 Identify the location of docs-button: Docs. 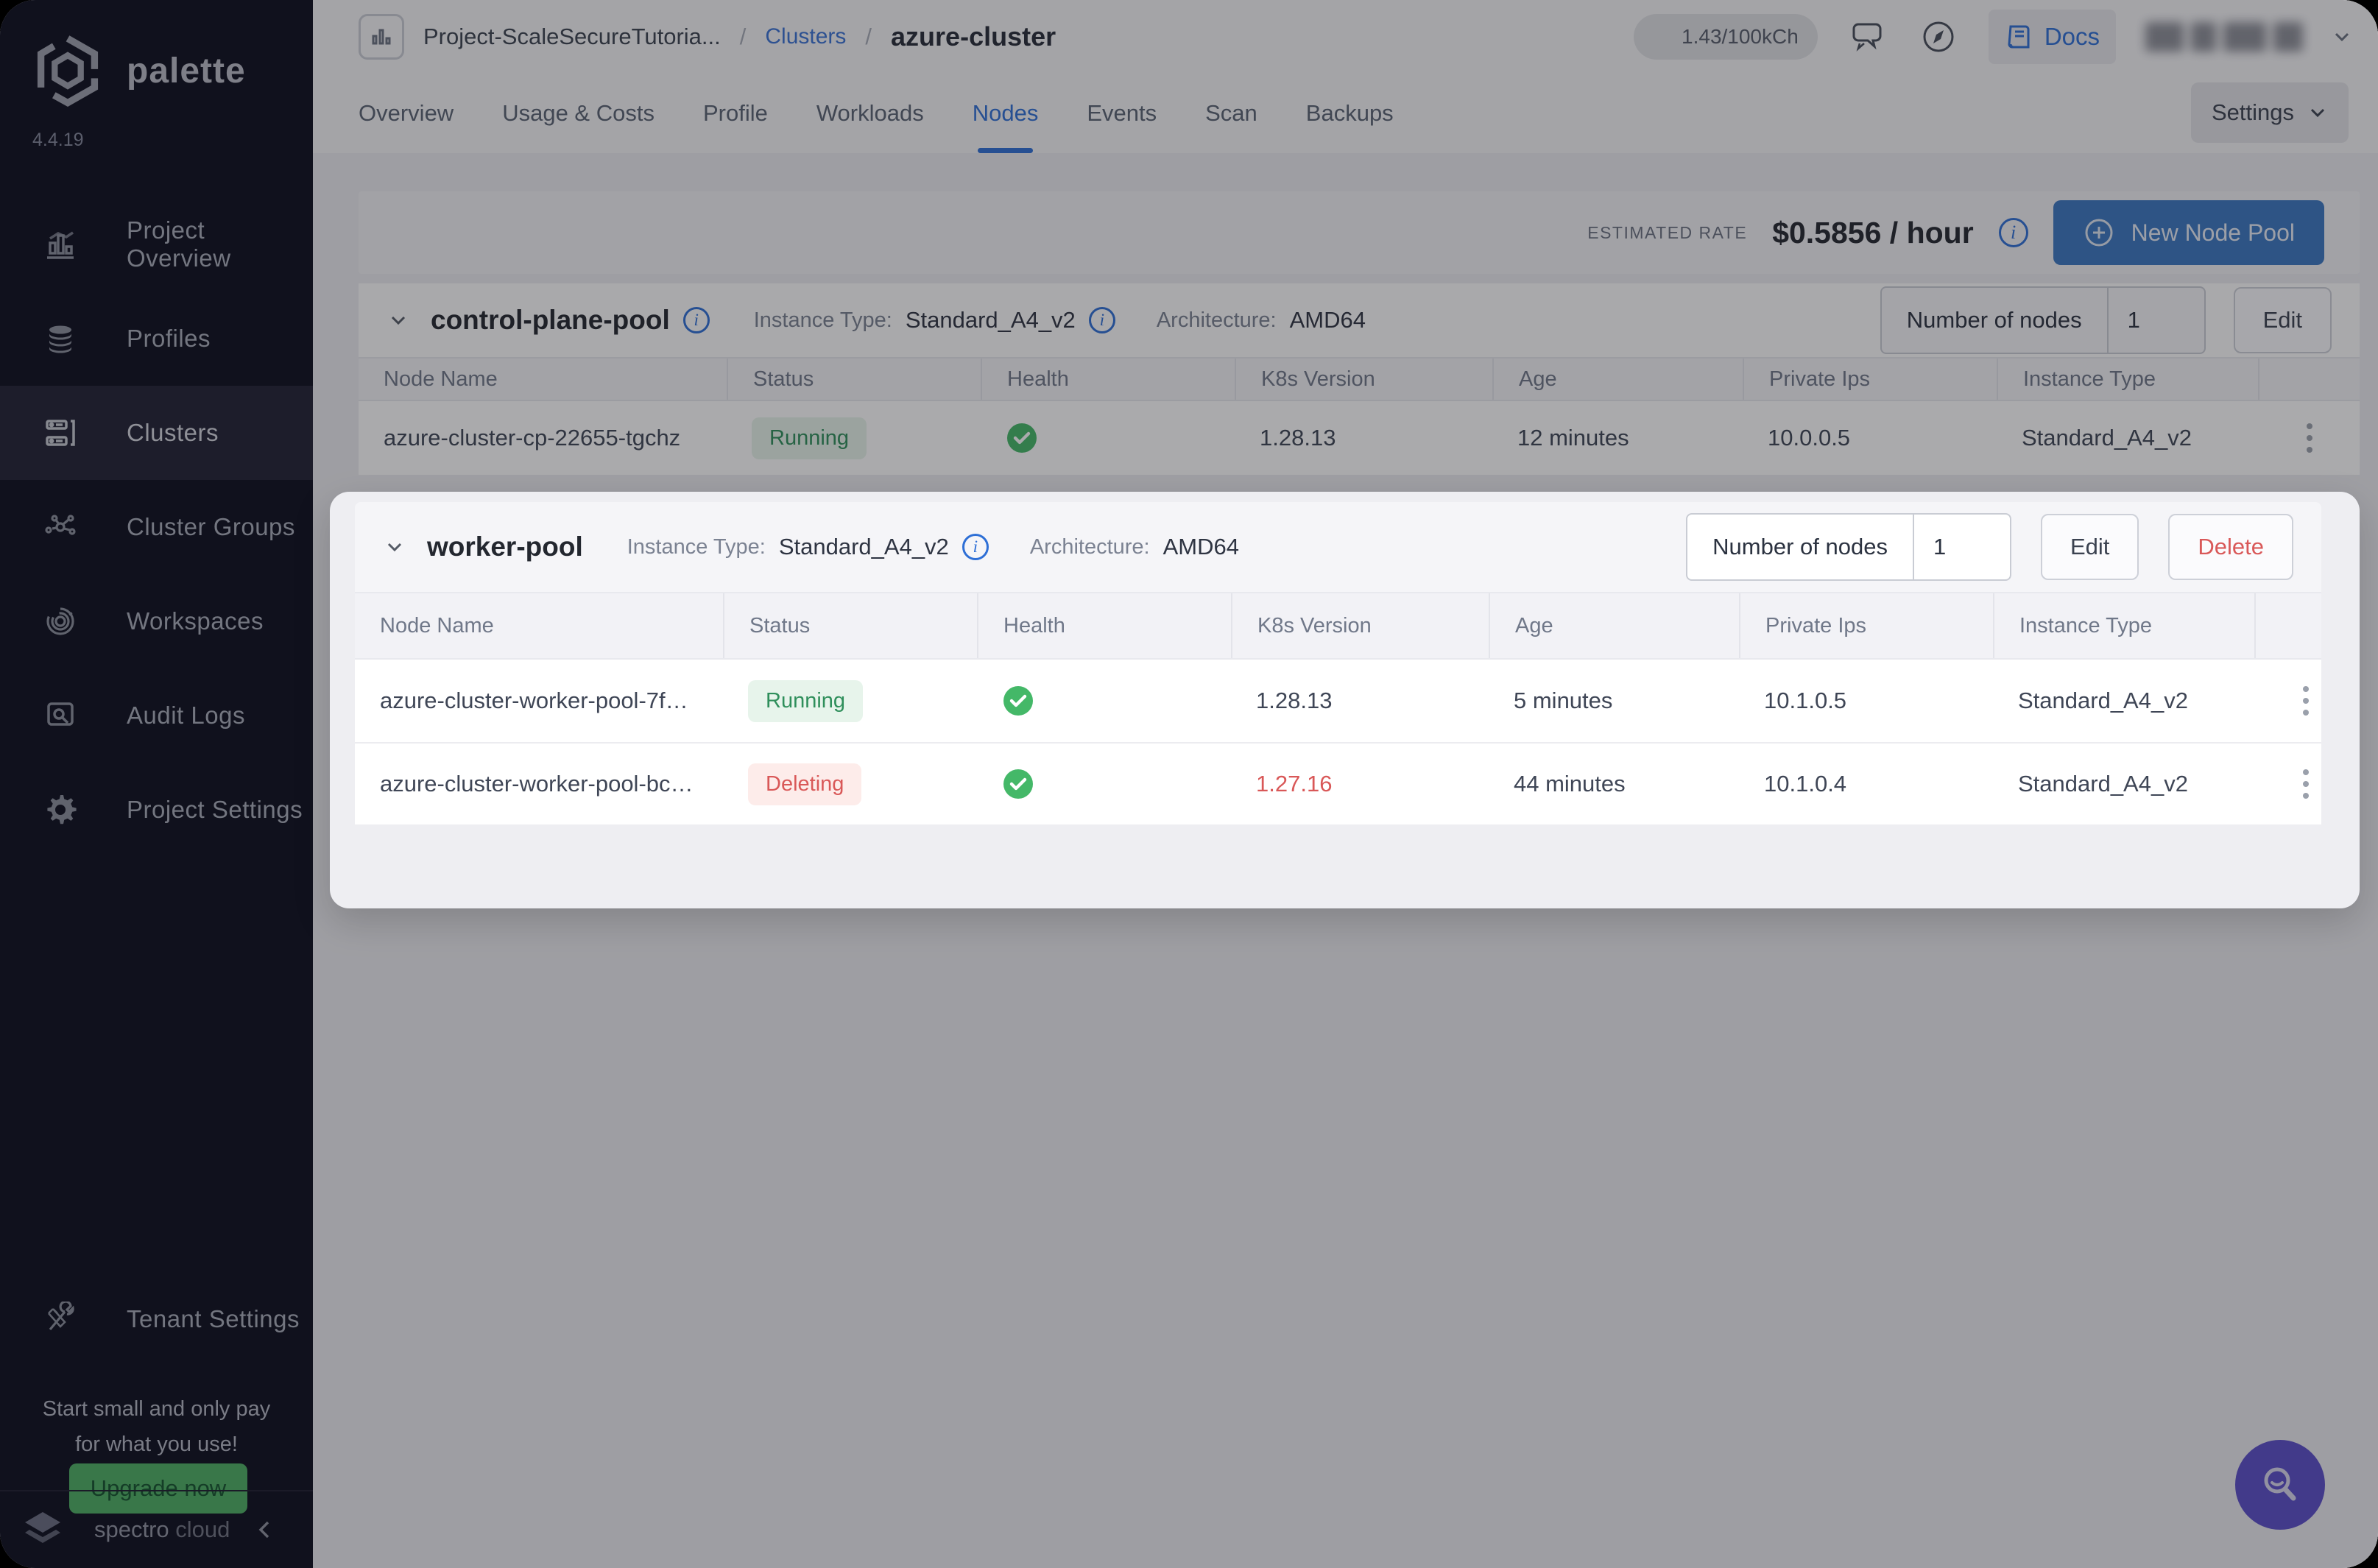
(2052, 37).